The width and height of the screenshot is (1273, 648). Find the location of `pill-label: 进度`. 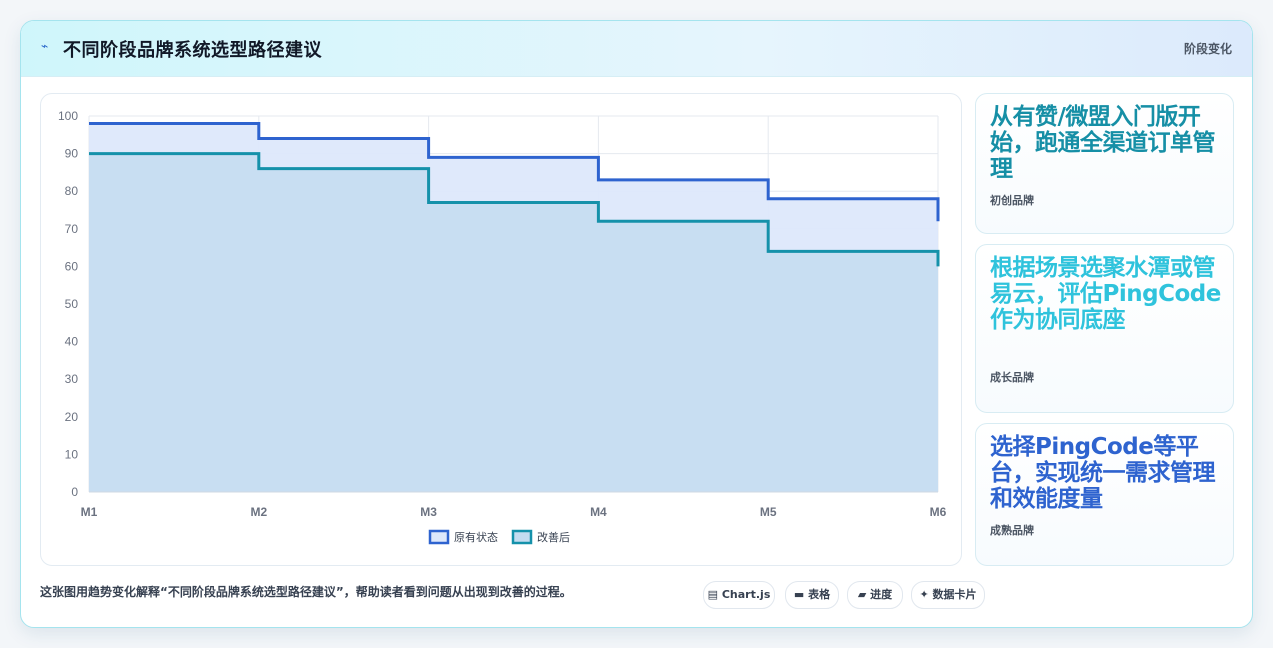

pill-label: 进度 is located at coordinates (881, 594).